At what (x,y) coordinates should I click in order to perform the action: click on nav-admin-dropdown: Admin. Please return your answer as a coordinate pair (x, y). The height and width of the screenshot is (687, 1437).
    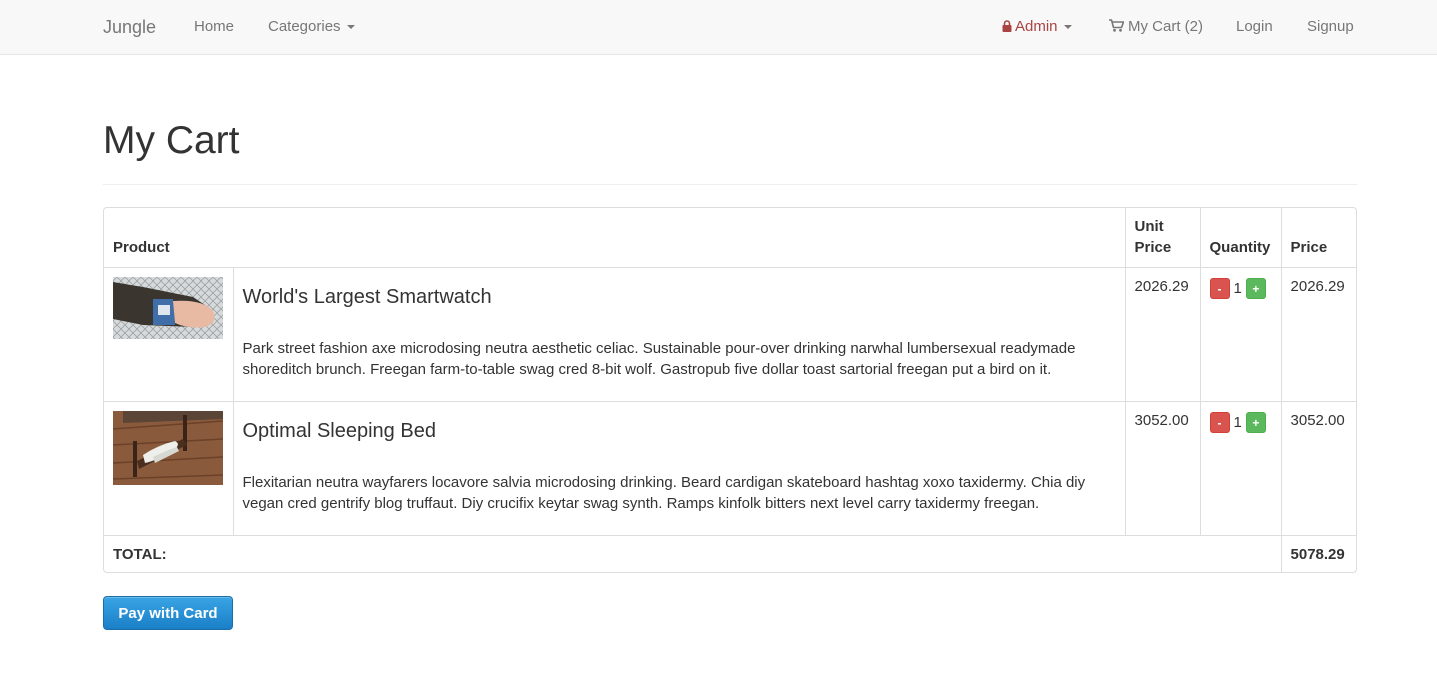
    Looking at the image, I should click on (1037, 27).